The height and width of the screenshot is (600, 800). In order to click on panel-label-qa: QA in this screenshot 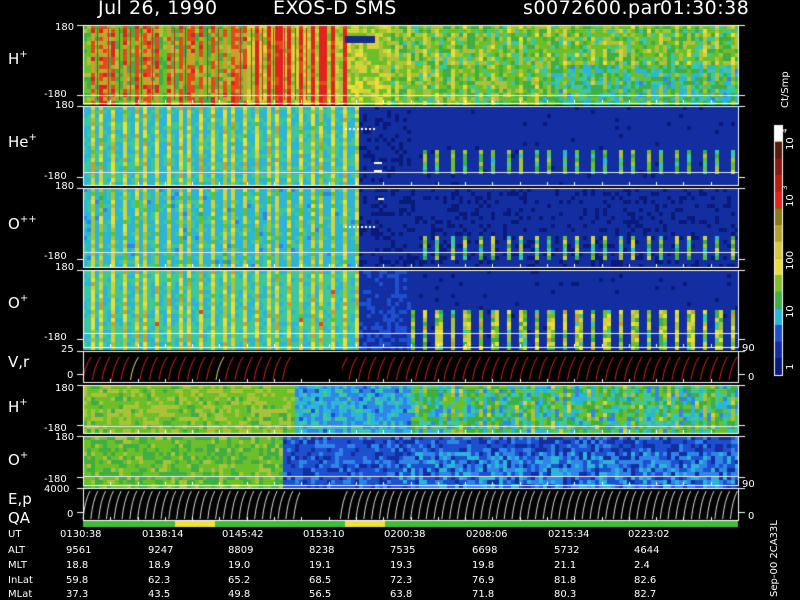, I will do `click(19, 518)`.